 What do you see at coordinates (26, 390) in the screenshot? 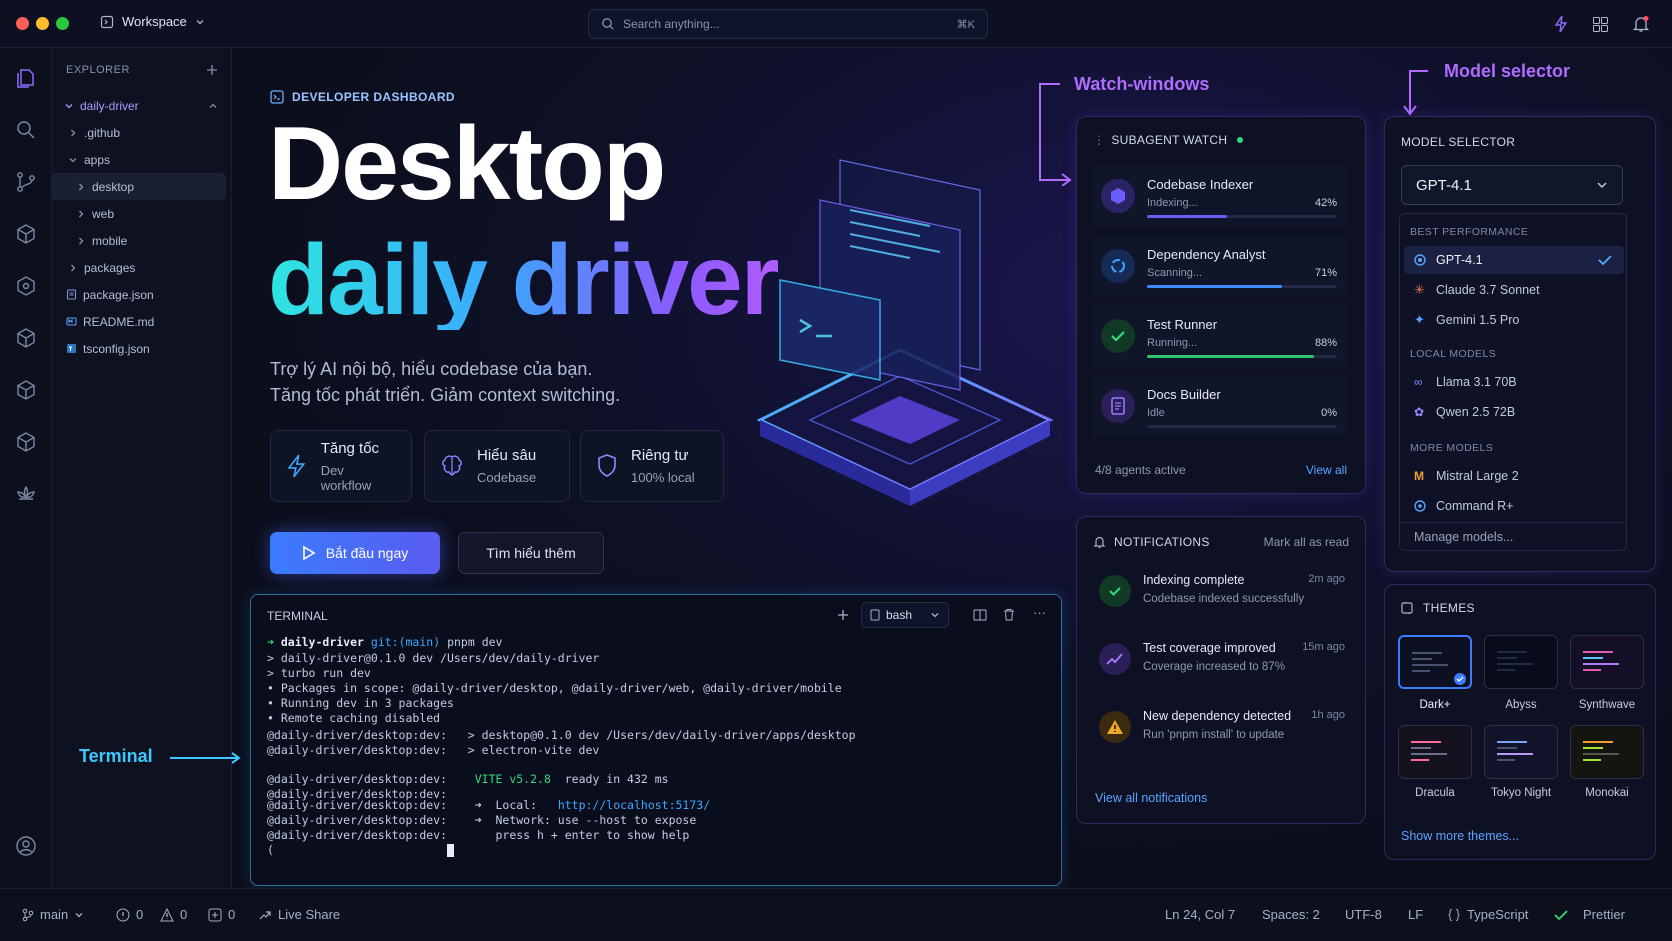
I see `box-icon` at bounding box center [26, 390].